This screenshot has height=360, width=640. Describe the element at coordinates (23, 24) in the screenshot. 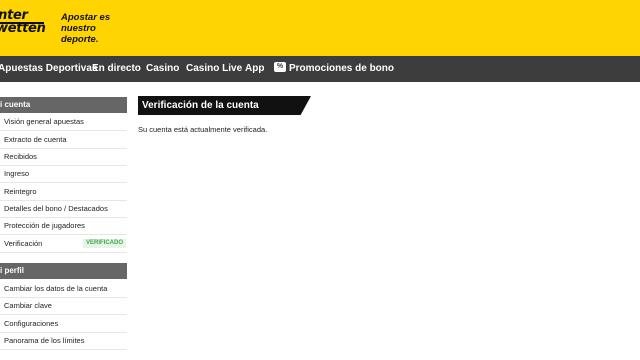

I see `interwetten-logo: inter wetten` at that location.